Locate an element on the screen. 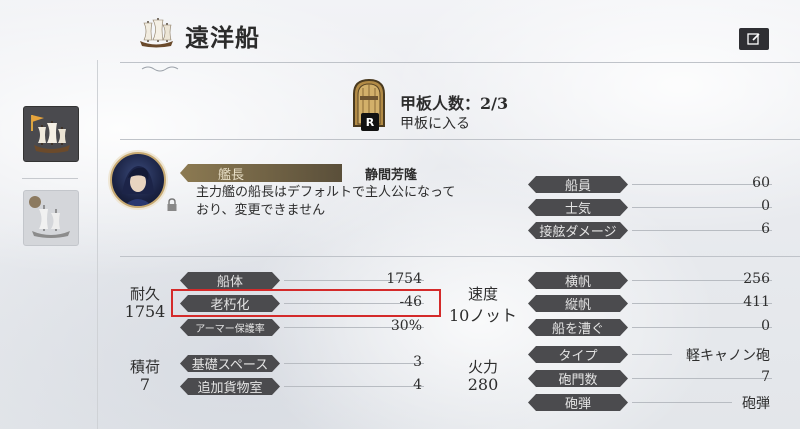 The image size is (800, 429). stat-row-fore-aft-sail: 縦帆 411 is located at coordinates (653, 303).